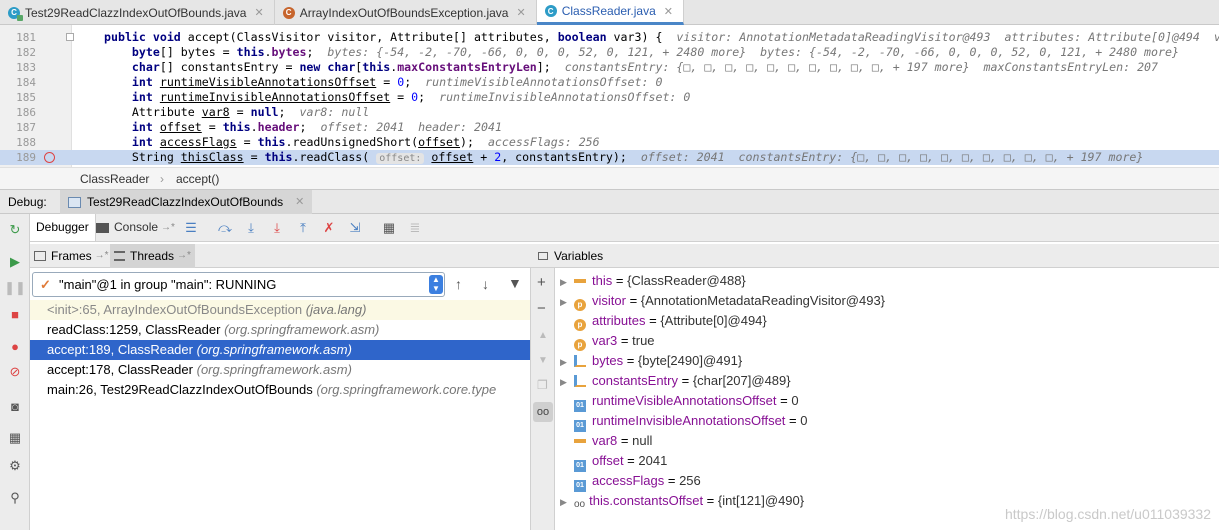  I want to click on tab-label: ClassReader.java, so click(608, 11).